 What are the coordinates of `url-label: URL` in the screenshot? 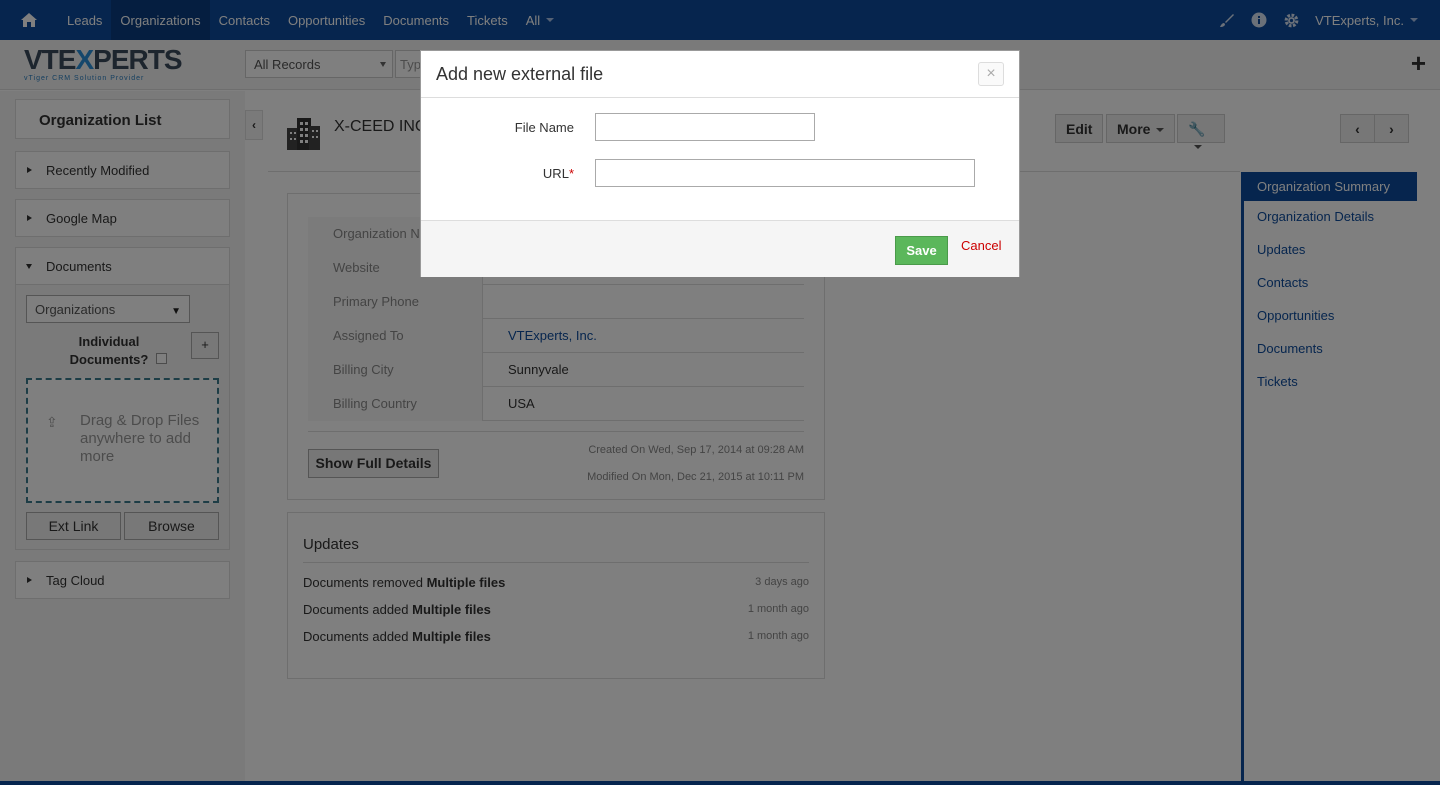 It's located at (555, 173).